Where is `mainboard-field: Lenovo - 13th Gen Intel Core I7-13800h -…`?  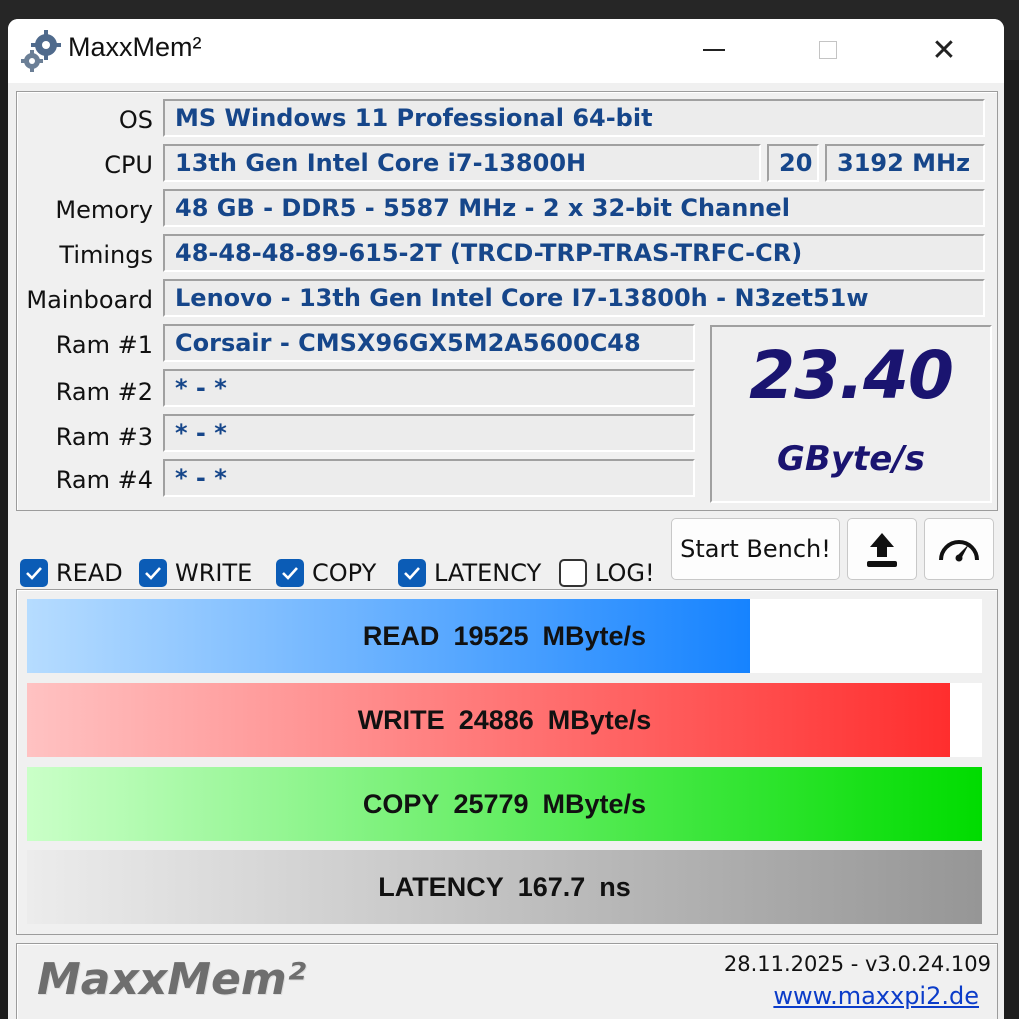
mainboard-field: Lenovo - 13th Gen Intel Core I7-13800h -… is located at coordinates (574, 298).